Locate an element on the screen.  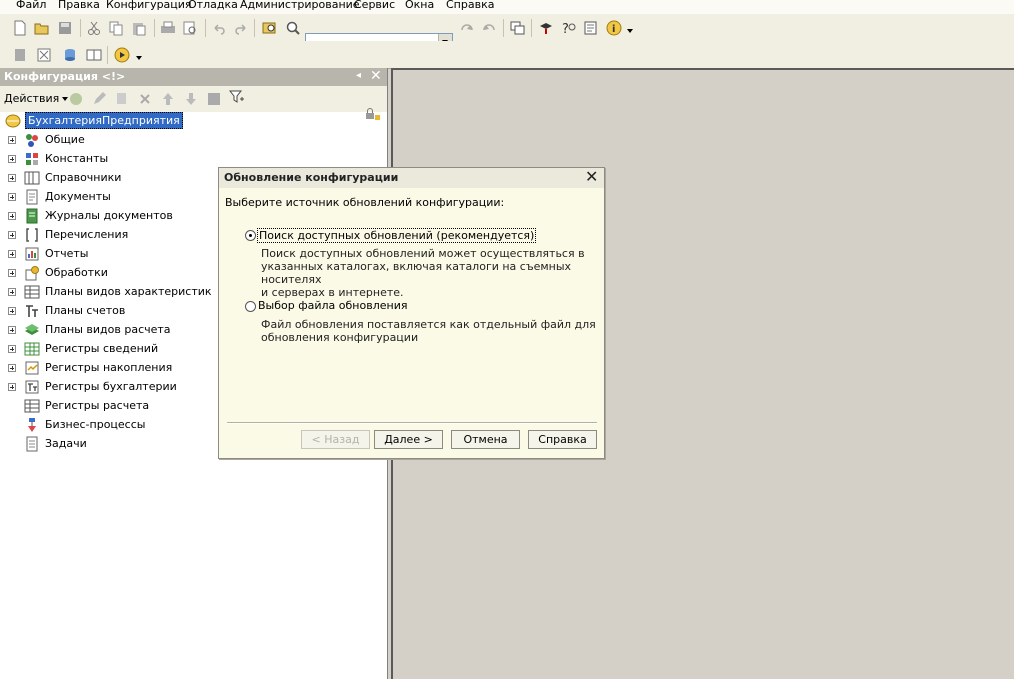
tree-item-label: Журналы документов is located at coordinates (109, 215).